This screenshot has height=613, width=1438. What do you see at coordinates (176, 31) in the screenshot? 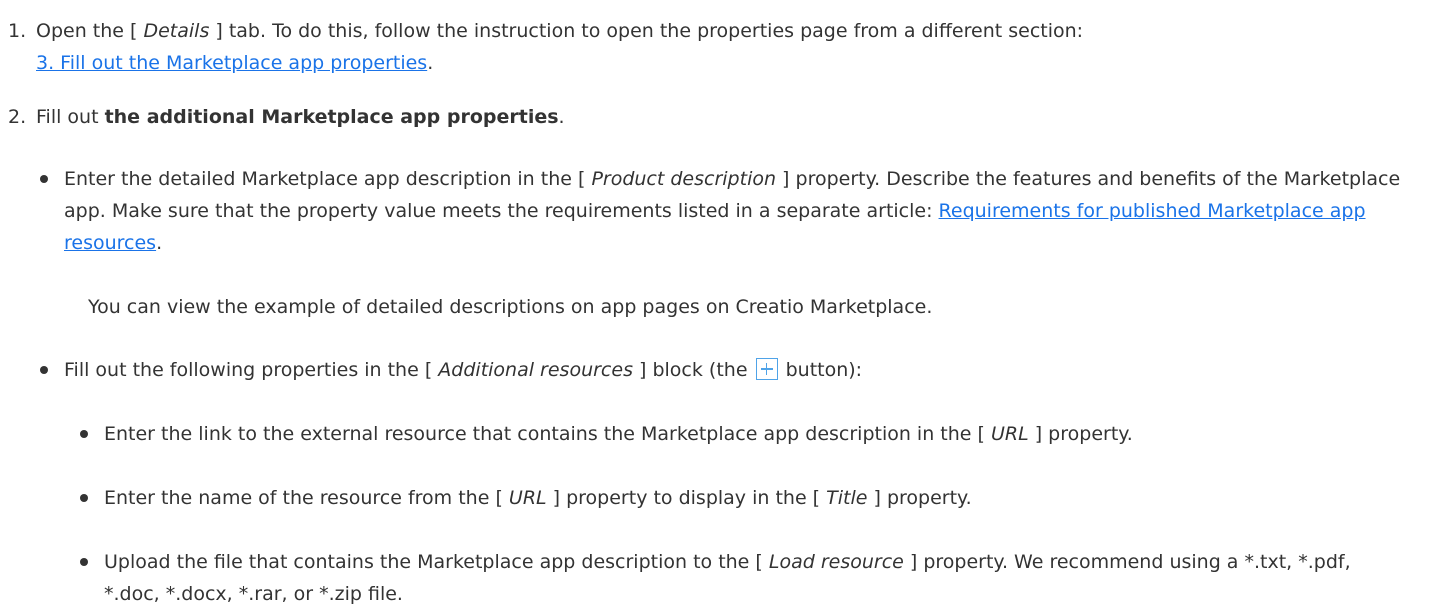
I see `details-term: Details` at bounding box center [176, 31].